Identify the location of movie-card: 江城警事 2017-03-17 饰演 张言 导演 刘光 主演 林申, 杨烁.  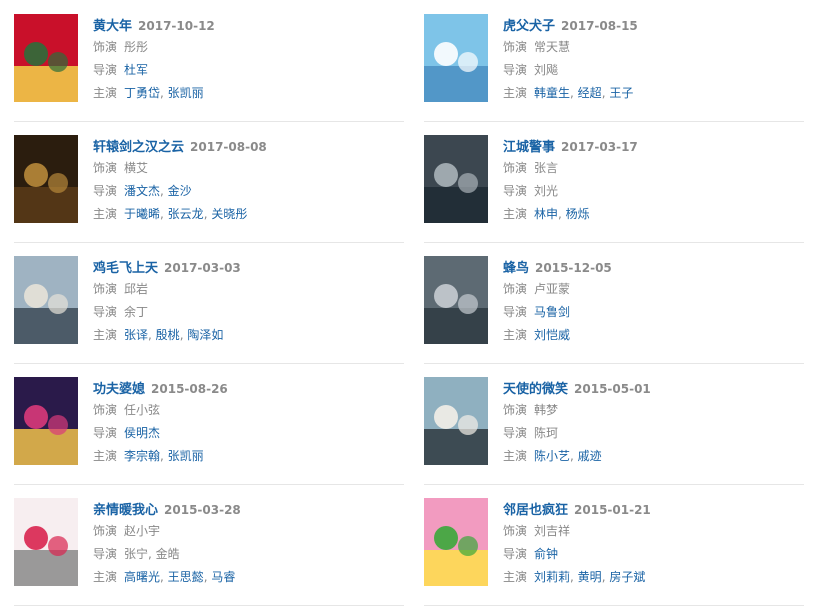
(619, 193).